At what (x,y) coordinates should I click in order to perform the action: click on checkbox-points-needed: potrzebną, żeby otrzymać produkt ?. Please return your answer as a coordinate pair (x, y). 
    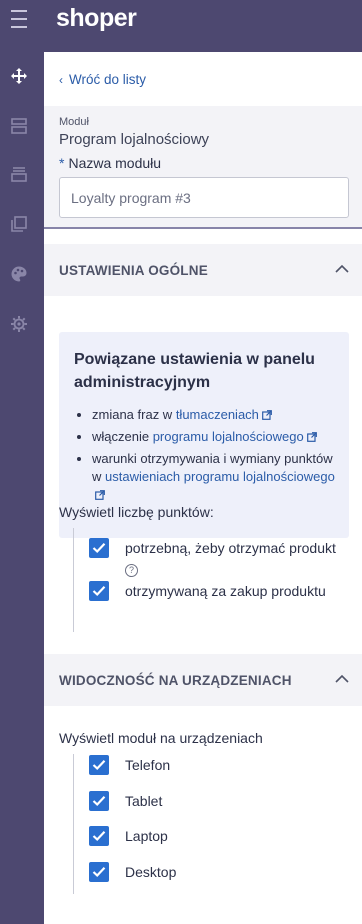
    Looking at the image, I should click on (219, 558).